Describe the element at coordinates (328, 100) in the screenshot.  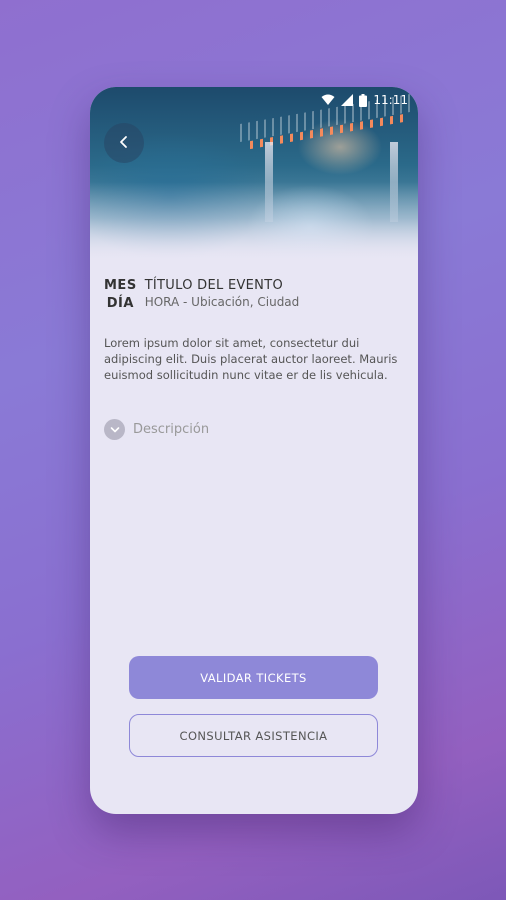
I see `wifi-icon` at that location.